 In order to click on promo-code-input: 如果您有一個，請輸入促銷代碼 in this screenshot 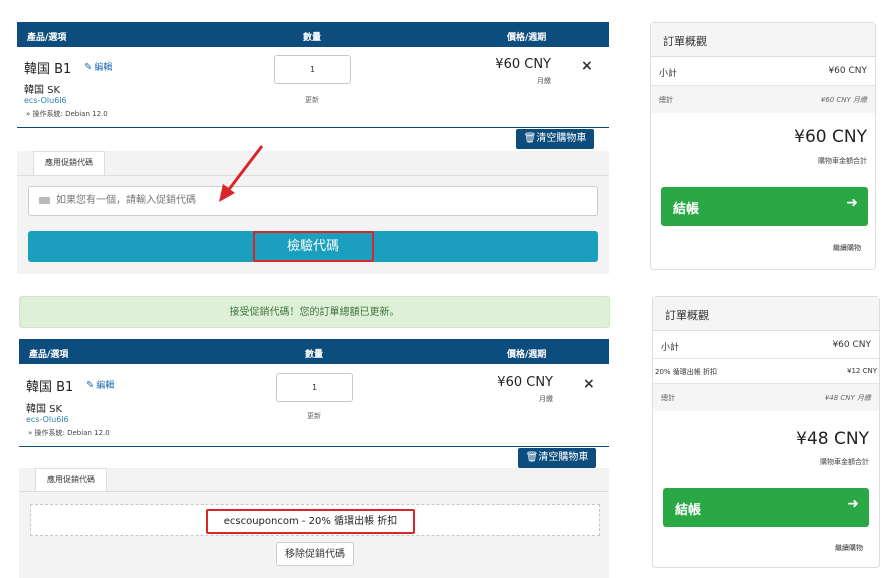, I will do `click(313, 201)`.